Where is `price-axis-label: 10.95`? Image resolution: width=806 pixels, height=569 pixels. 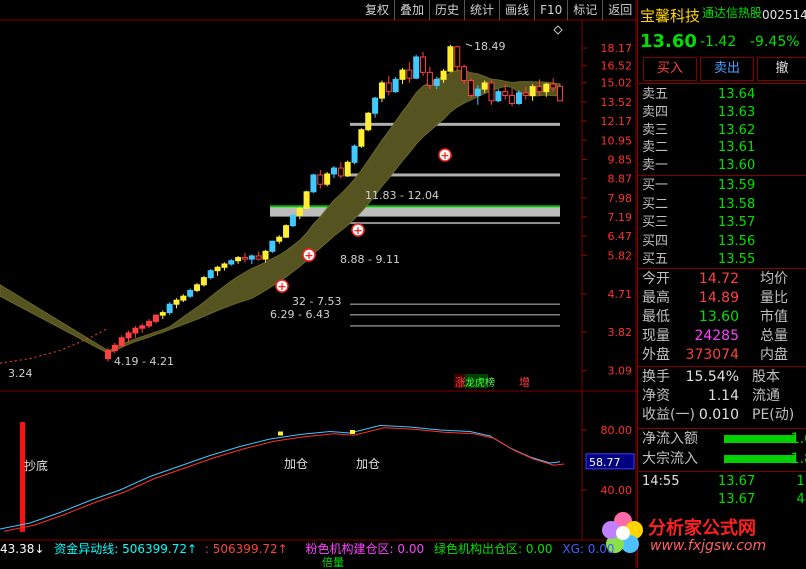
price-axis-label: 10.95 is located at coordinates (617, 140).